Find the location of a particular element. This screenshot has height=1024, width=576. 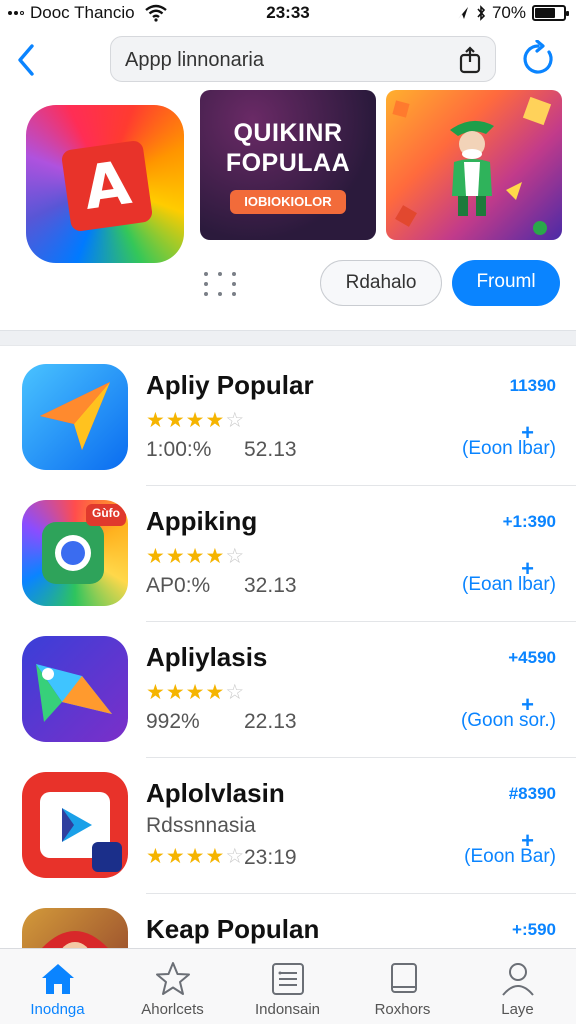

price-label: #8390 is located at coordinates (532, 793).